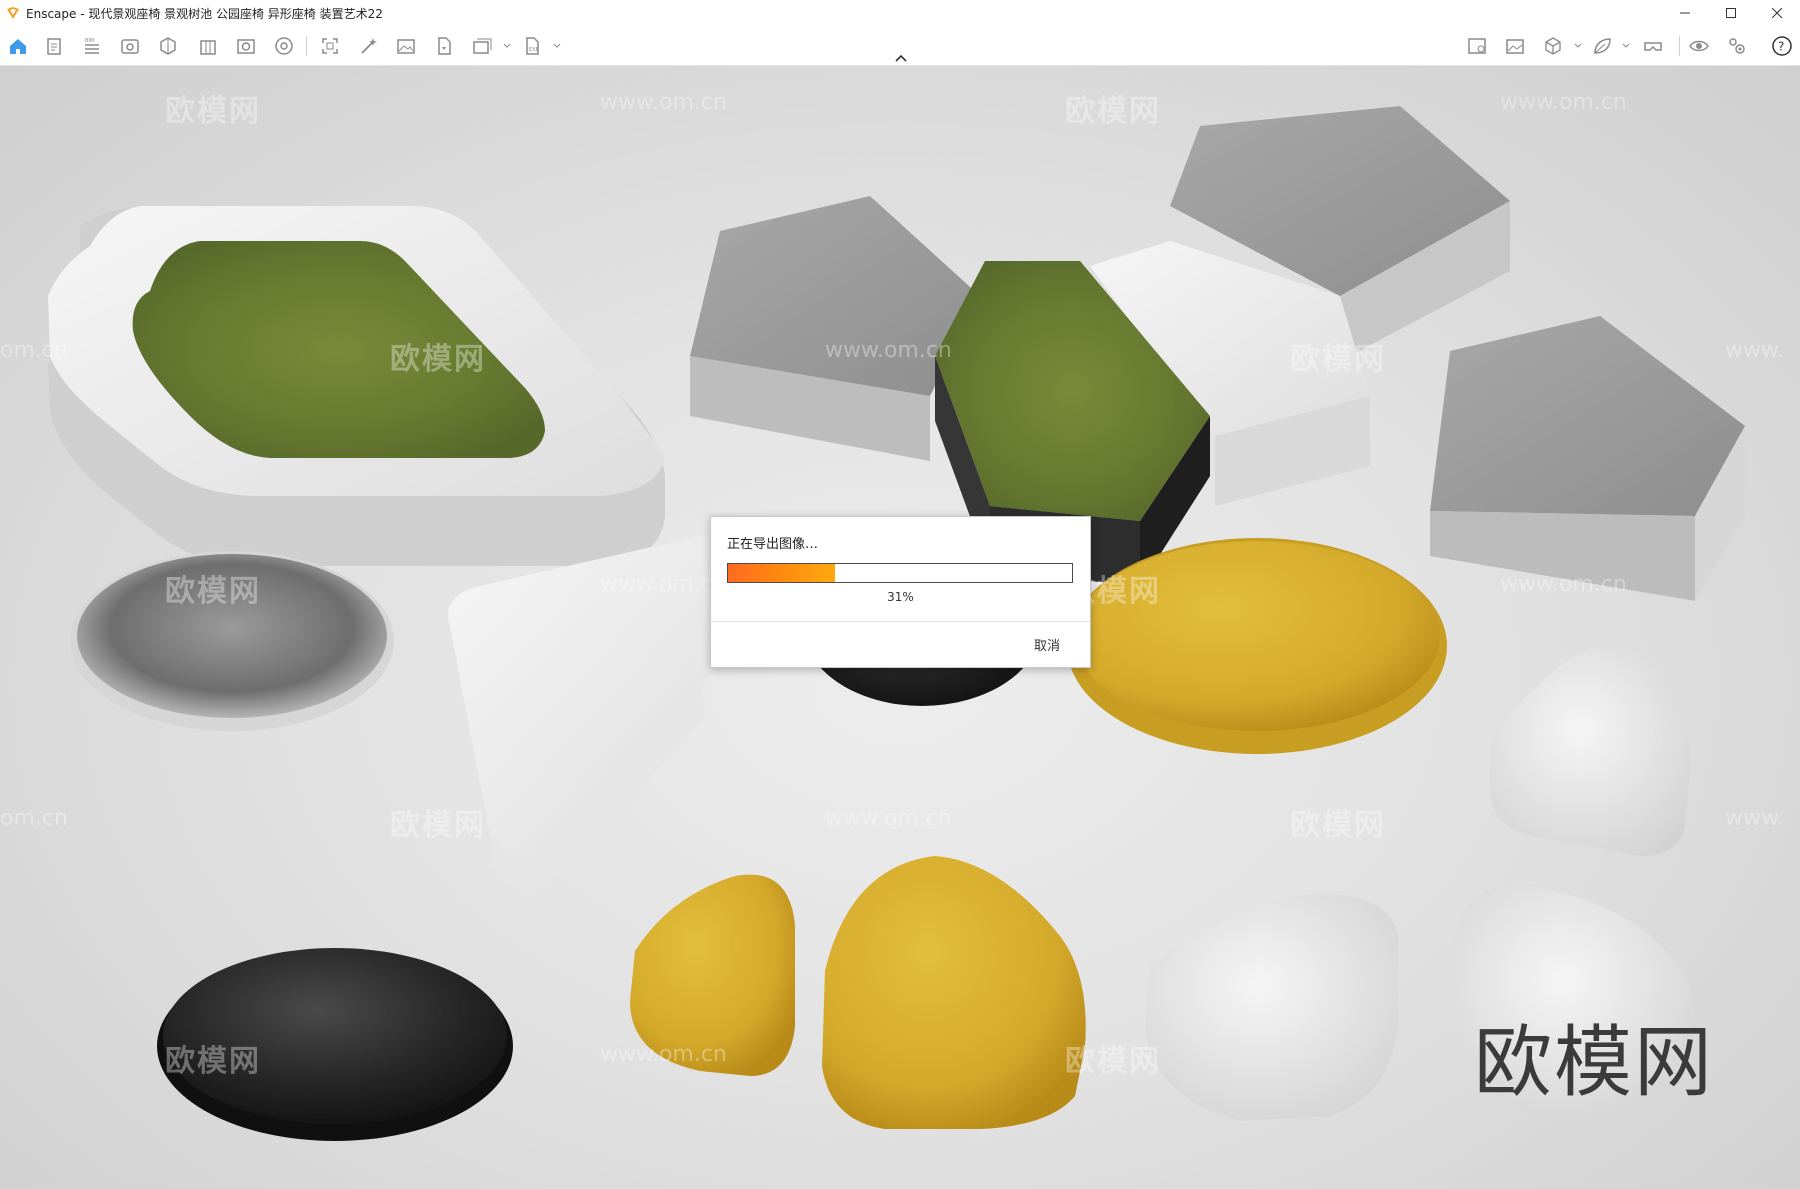  Describe the element at coordinates (900, 573) in the screenshot. I see `progress-bar` at that location.